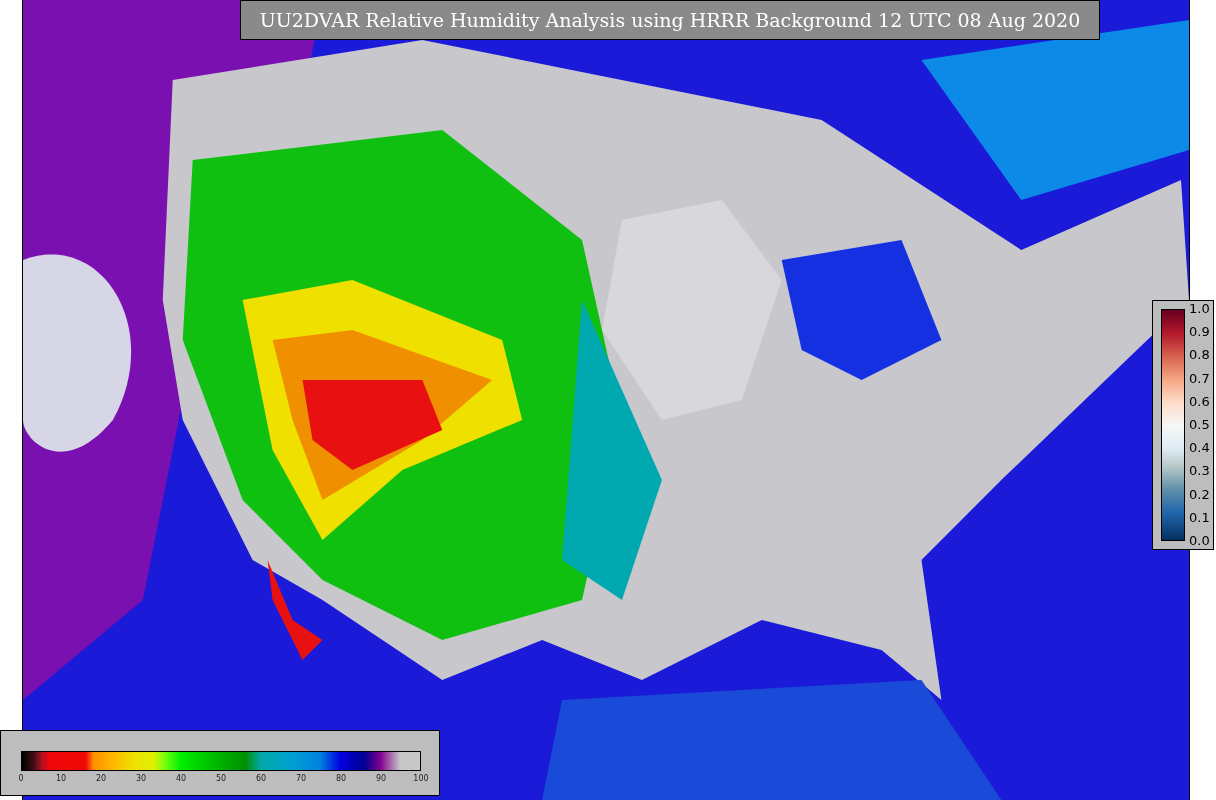 This screenshot has height=800, width=1216. Describe the element at coordinates (341, 778) in the screenshot. I see `colorbar-tick-label: 80` at that location.